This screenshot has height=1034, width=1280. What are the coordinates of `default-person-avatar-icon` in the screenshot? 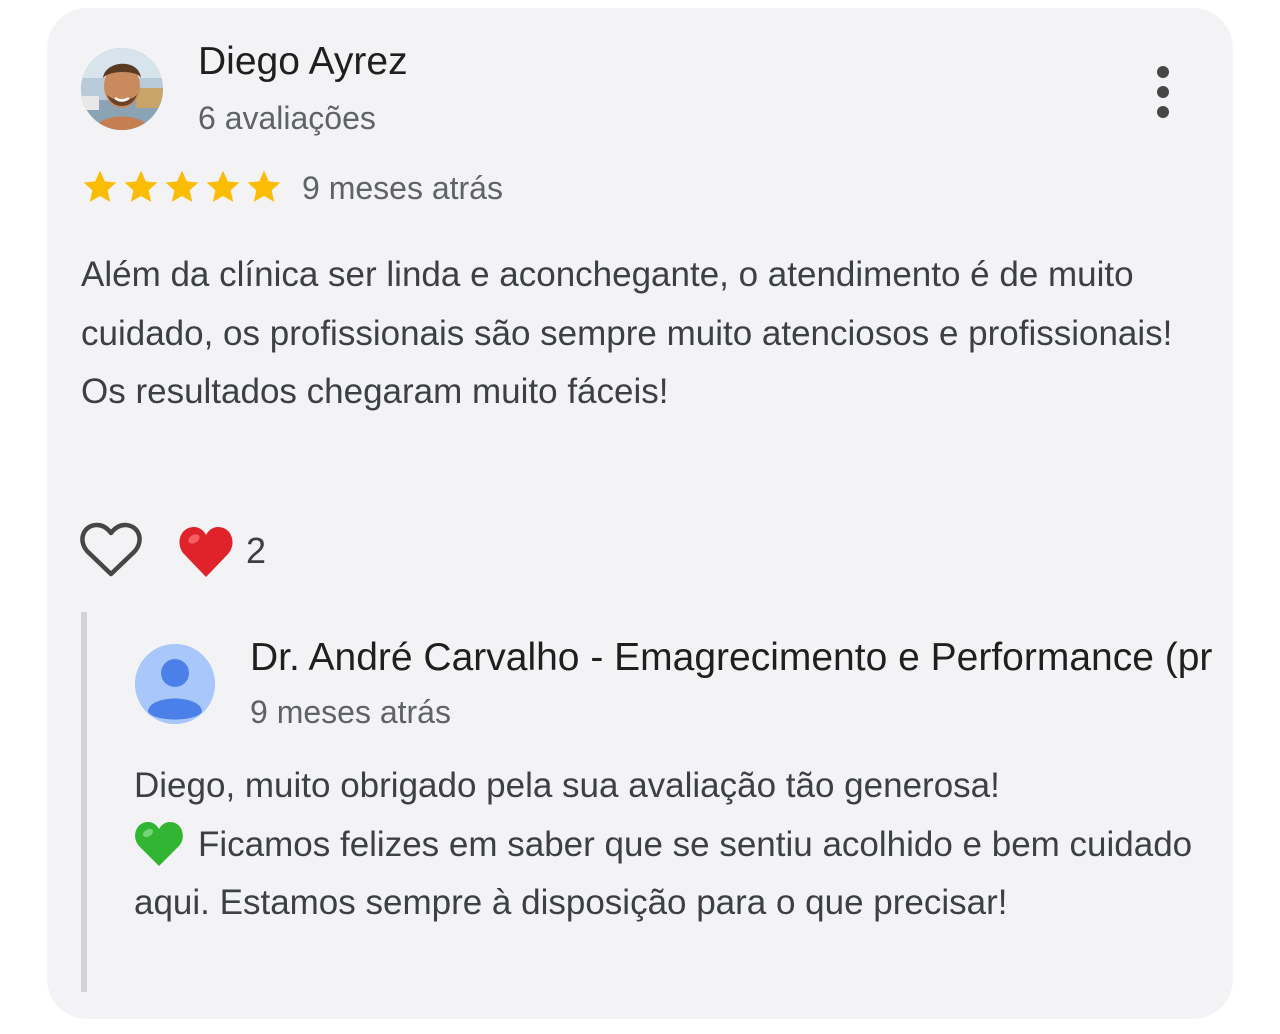 It's located at (175, 684).